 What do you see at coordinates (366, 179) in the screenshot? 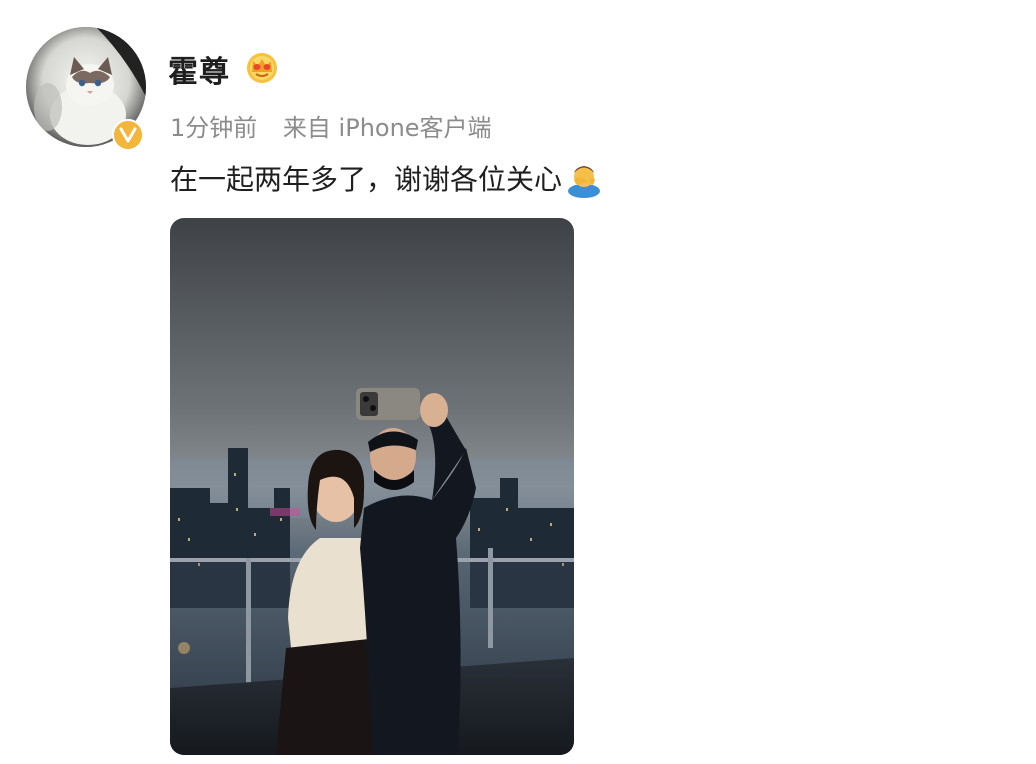
I see `post-text: 在一起两年多了，谢谢各位关心` at bounding box center [366, 179].